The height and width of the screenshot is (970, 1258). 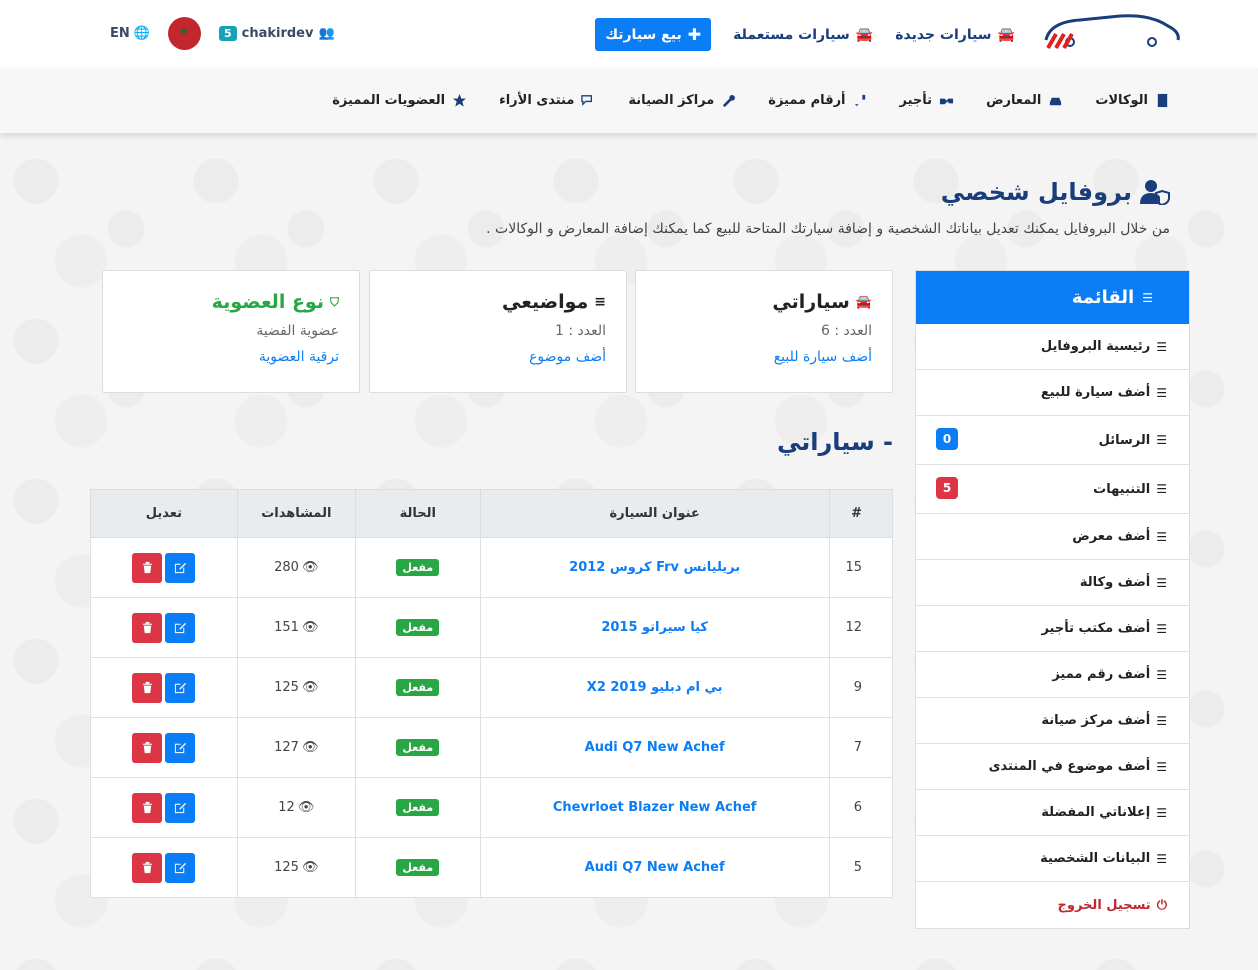 What do you see at coordinates (326, 33) in the screenshot?
I see `user-shield-icon: 👥` at bounding box center [326, 33].